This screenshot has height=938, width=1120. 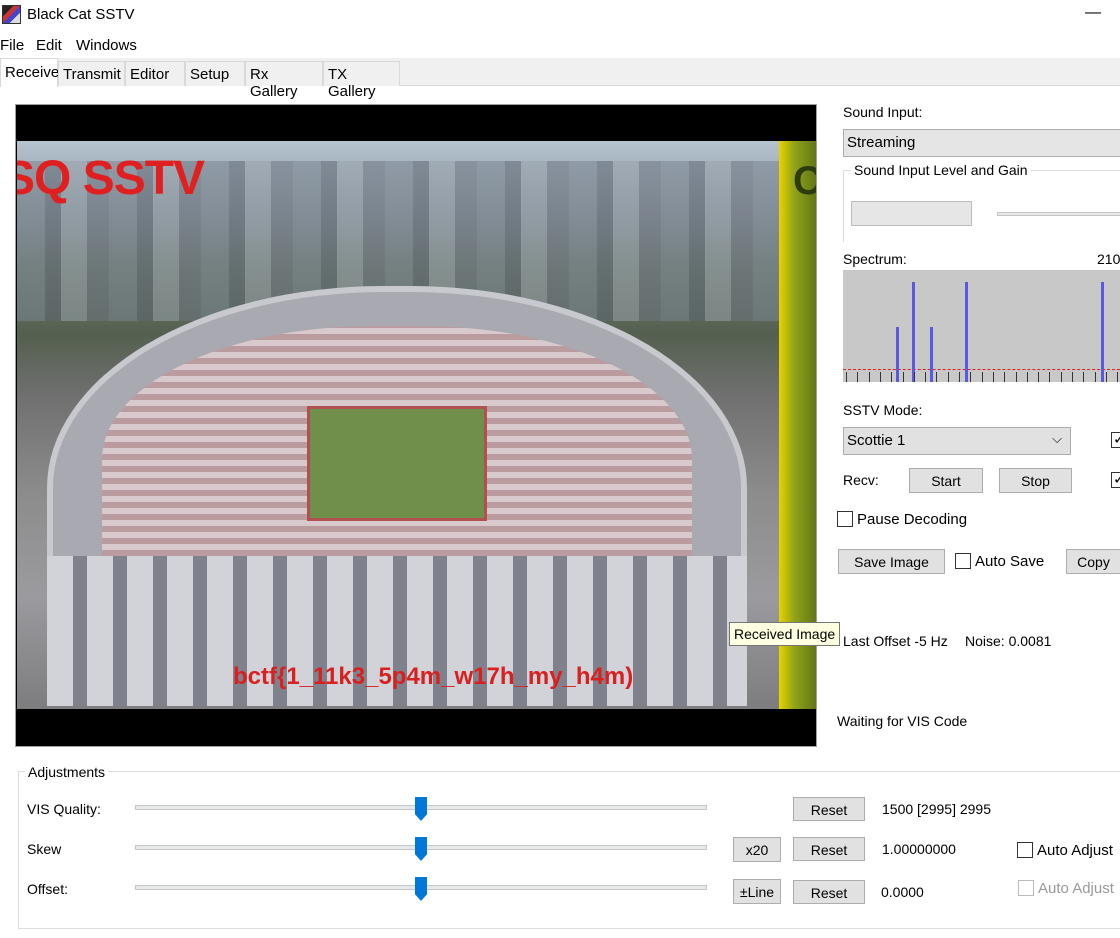 I want to click on tab-editor: Editor, so click(x=155, y=73).